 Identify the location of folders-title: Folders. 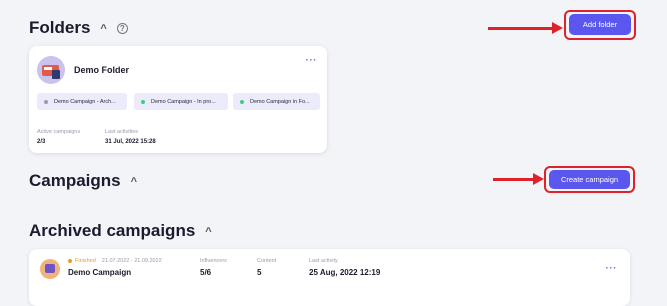
(60, 27).